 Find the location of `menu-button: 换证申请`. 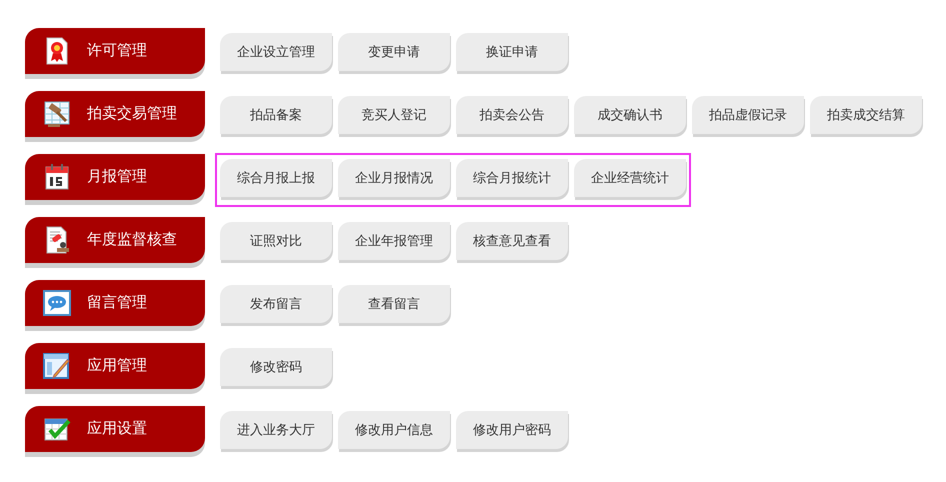

menu-button: 换证申请 is located at coordinates (512, 51).